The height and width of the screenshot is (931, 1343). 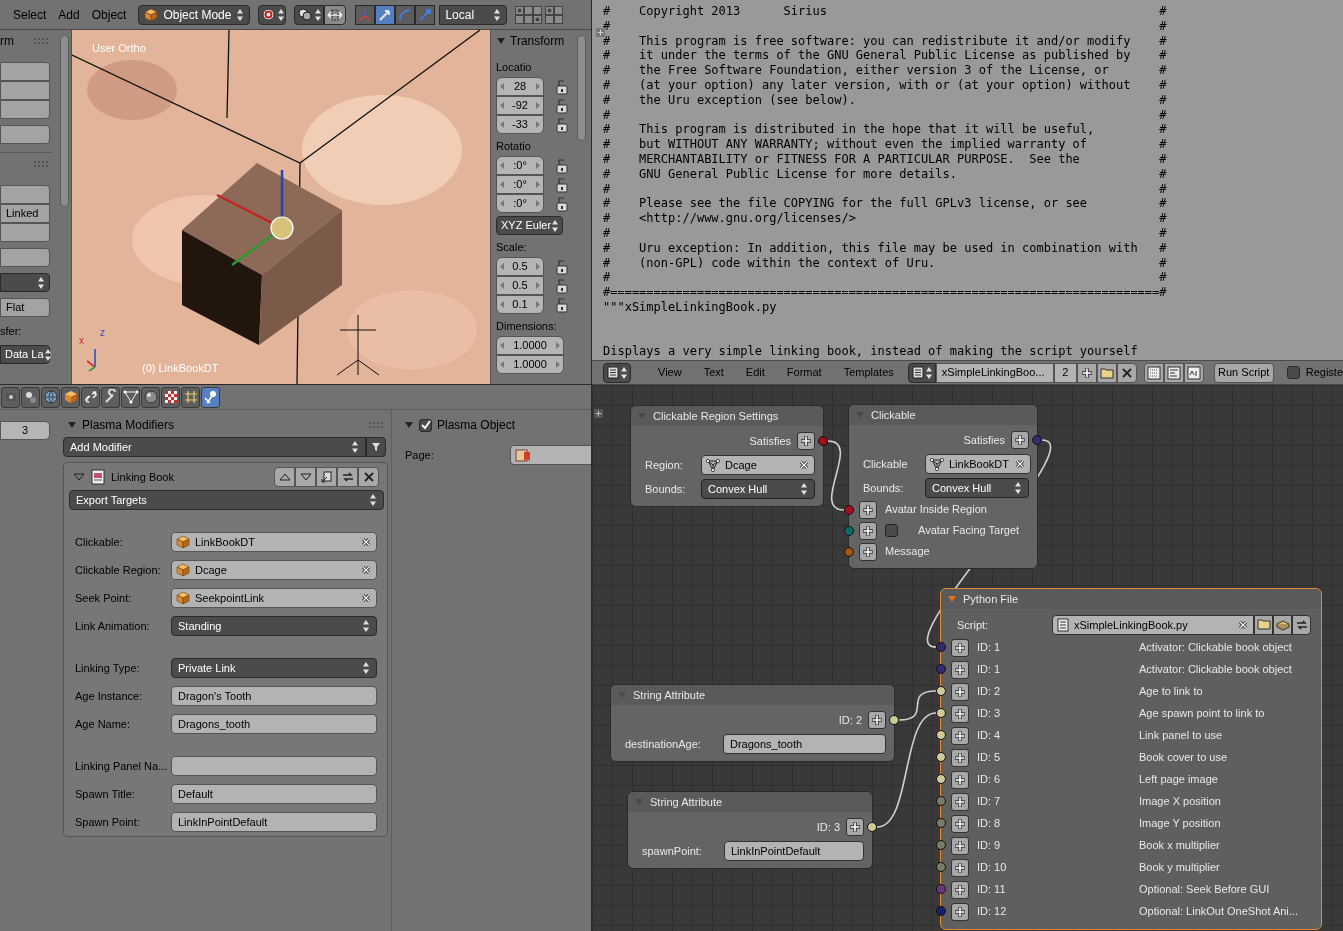 I want to click on number-field: -33, so click(x=520, y=124).